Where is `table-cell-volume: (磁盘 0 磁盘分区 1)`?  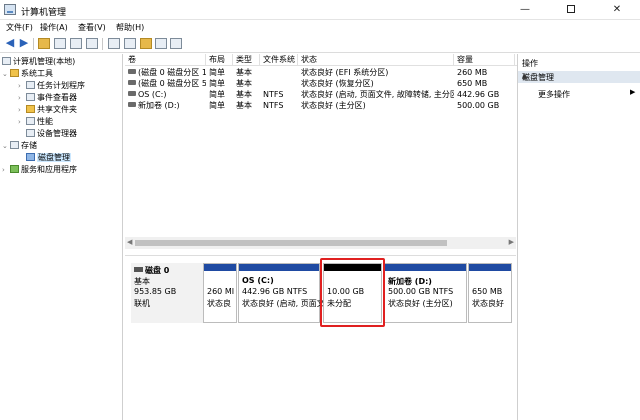
table-cell-volume: (磁盘 0 磁盘分区 1) is located at coordinates (165, 73).